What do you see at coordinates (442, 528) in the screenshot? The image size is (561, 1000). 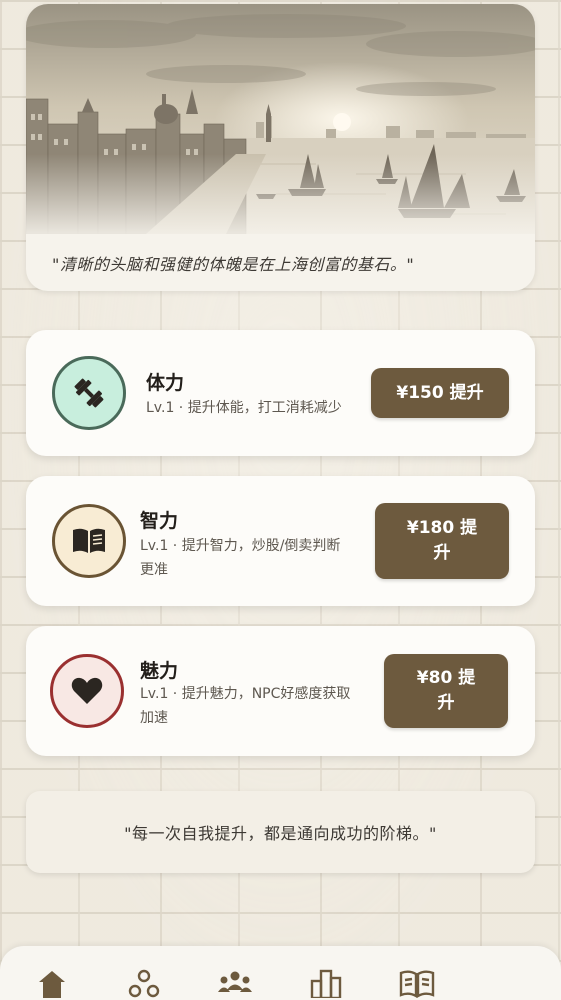 I see `button-label-line: ¥180 提` at bounding box center [442, 528].